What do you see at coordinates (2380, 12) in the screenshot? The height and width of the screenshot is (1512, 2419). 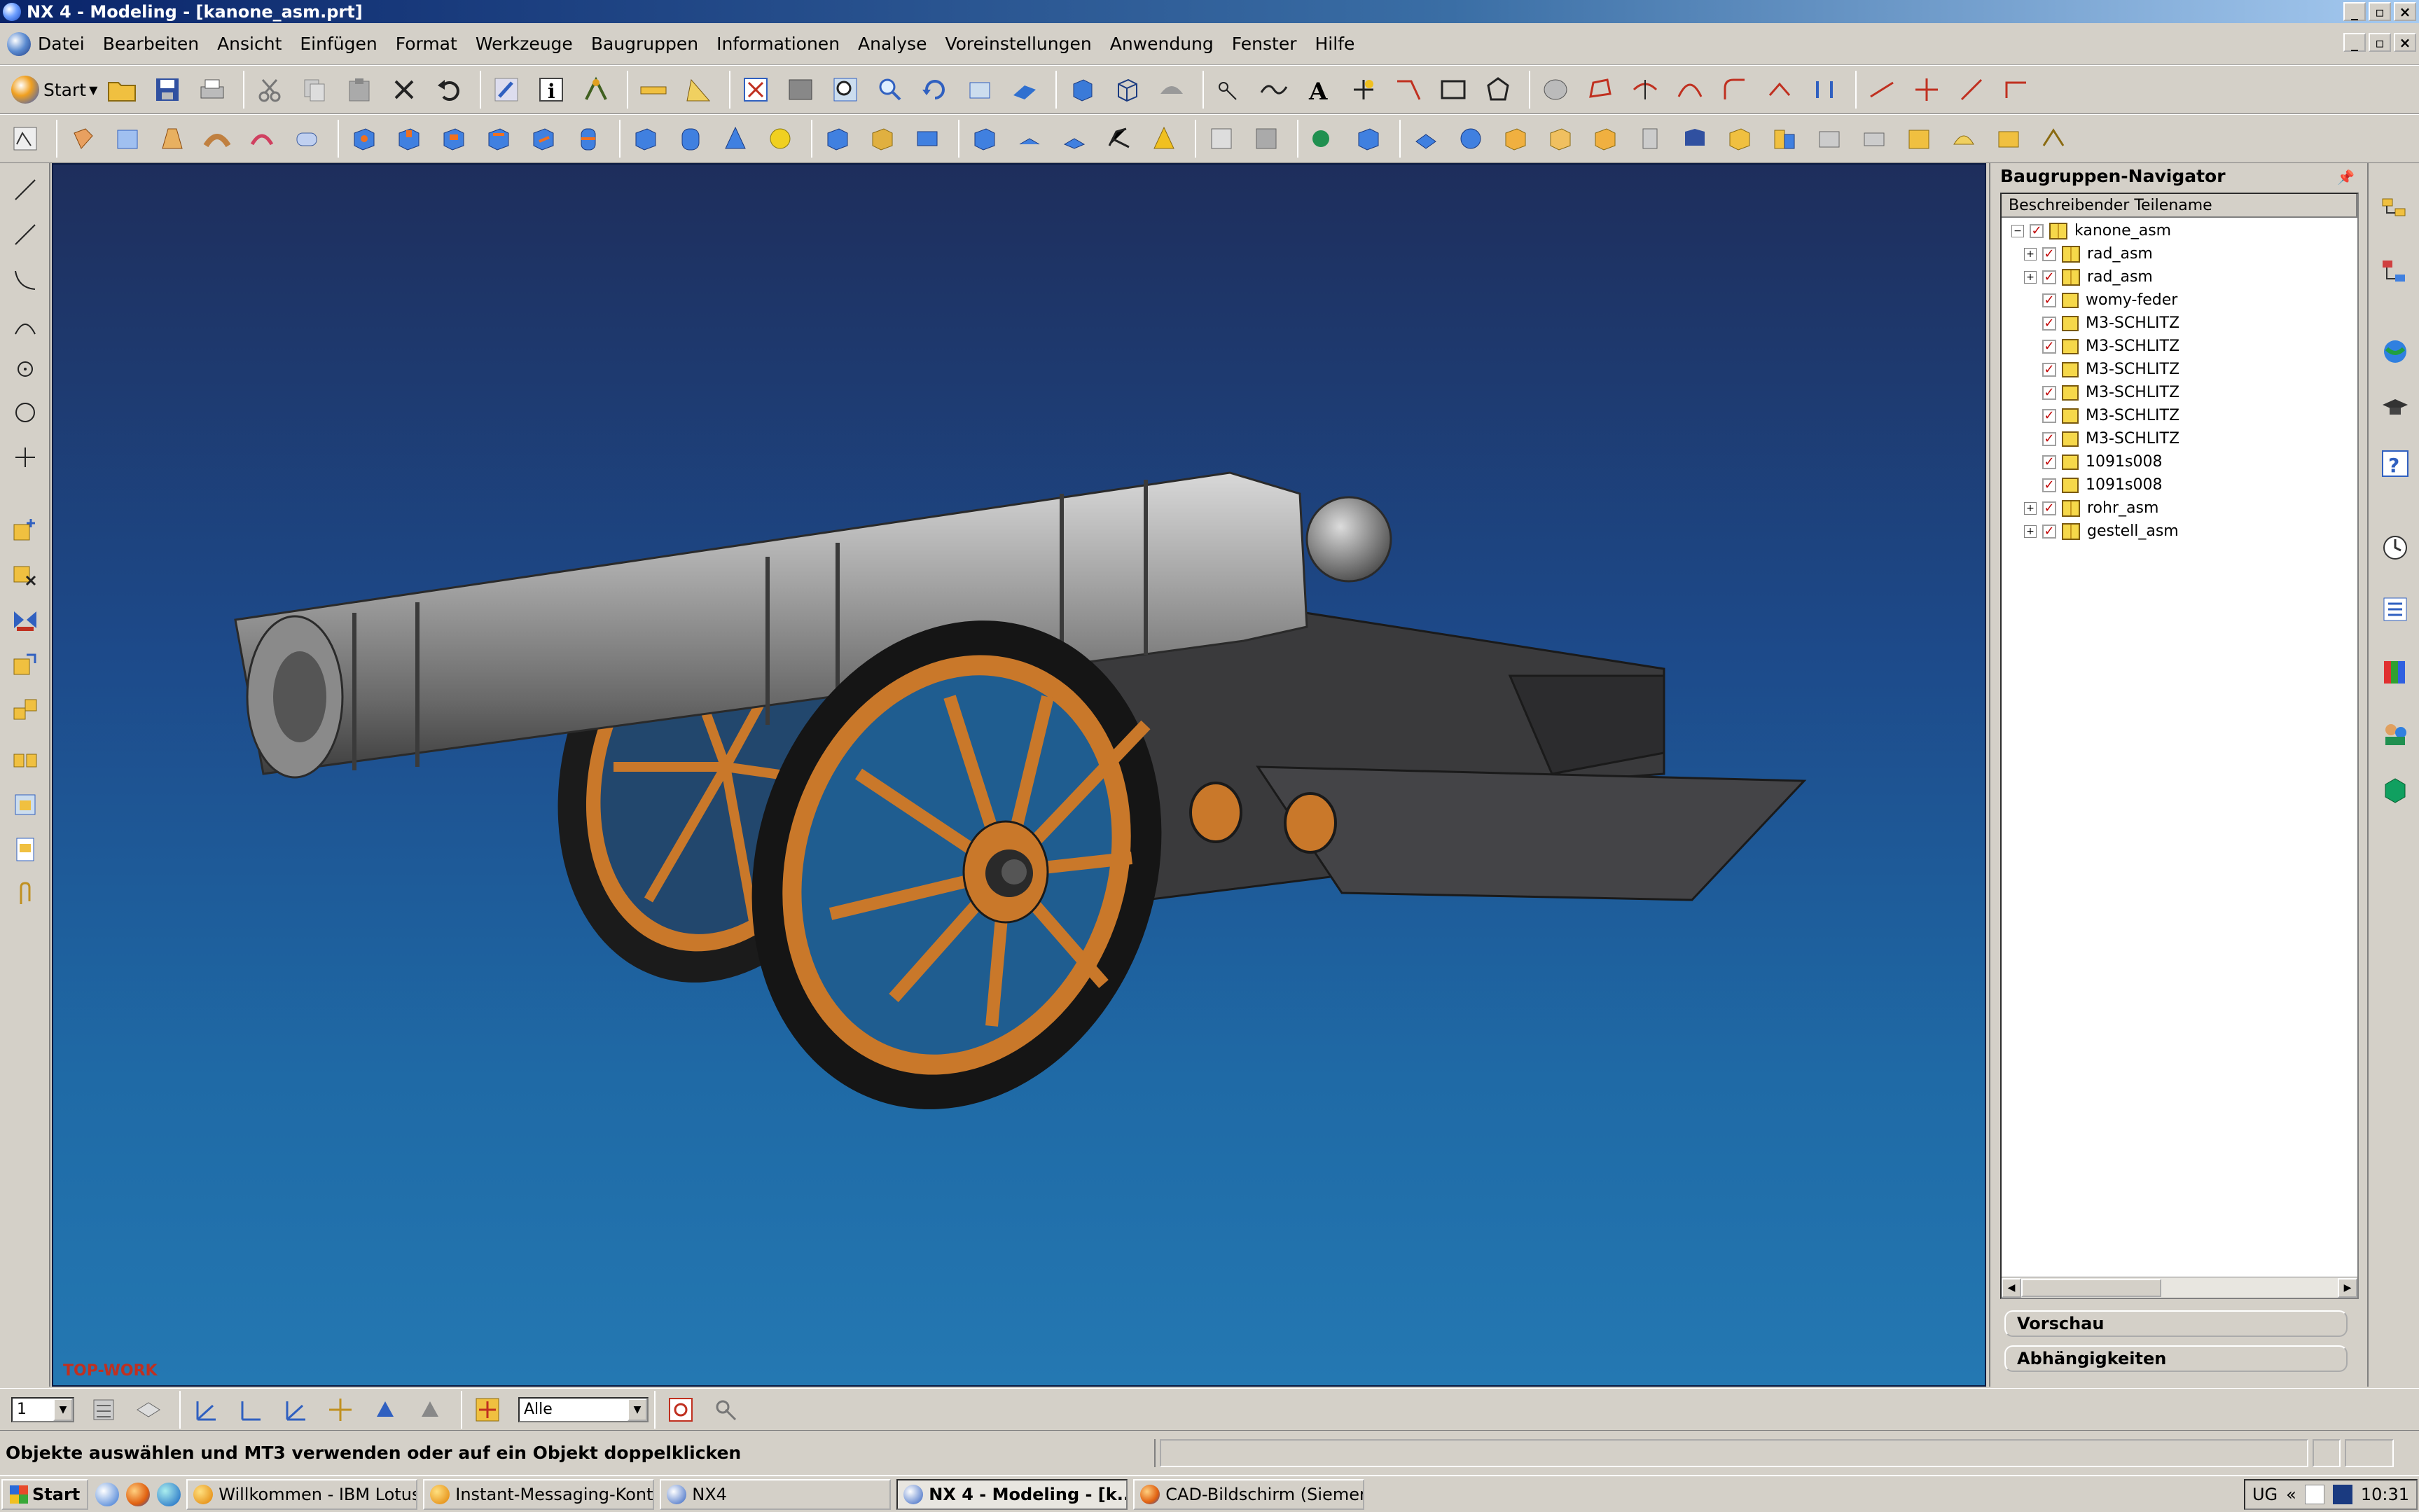 I see `restore-button: ▫` at bounding box center [2380, 12].